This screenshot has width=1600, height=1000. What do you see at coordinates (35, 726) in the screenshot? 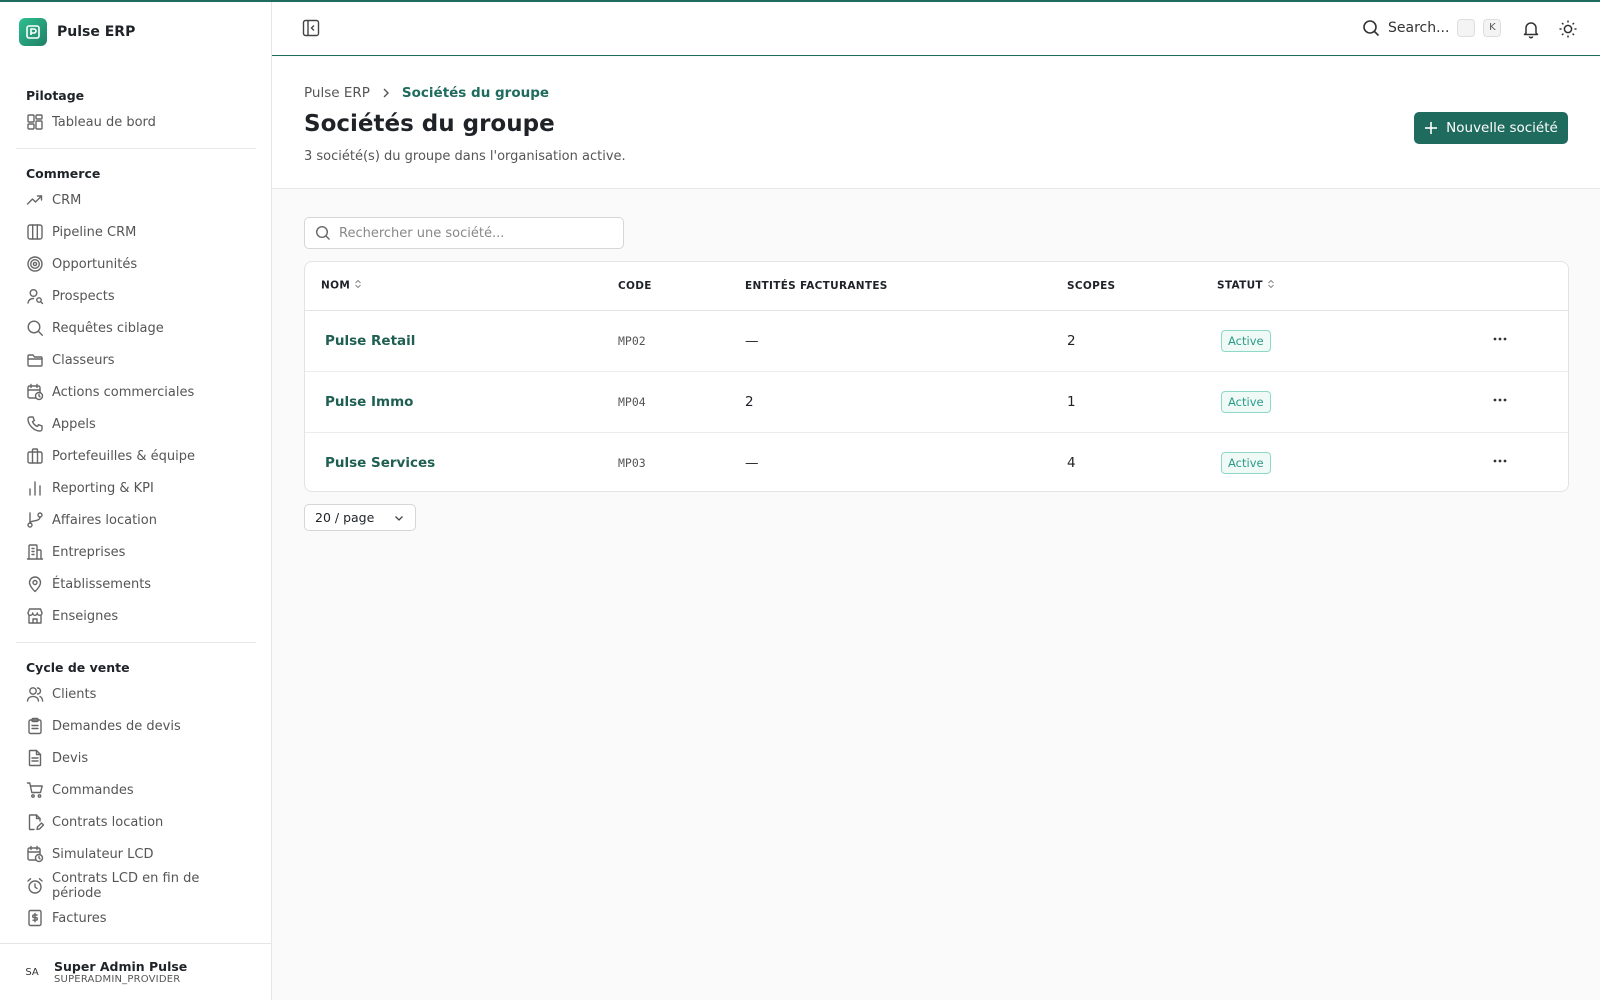
I see `clipboard-icon` at bounding box center [35, 726].